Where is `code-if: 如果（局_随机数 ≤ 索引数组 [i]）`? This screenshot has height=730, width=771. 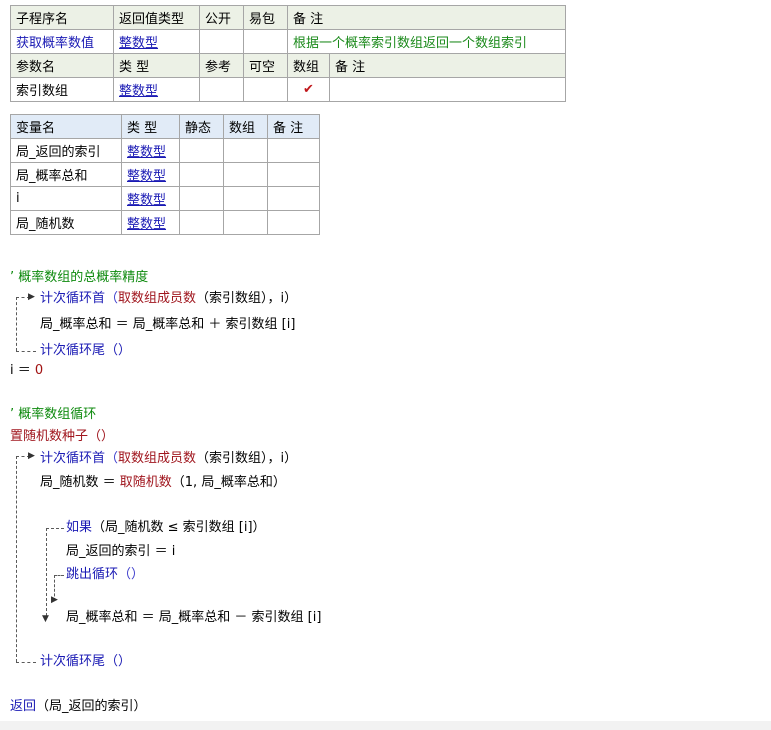 code-if: 如果（局_随机数 ≤ 索引数组 [i]） is located at coordinates (166, 528).